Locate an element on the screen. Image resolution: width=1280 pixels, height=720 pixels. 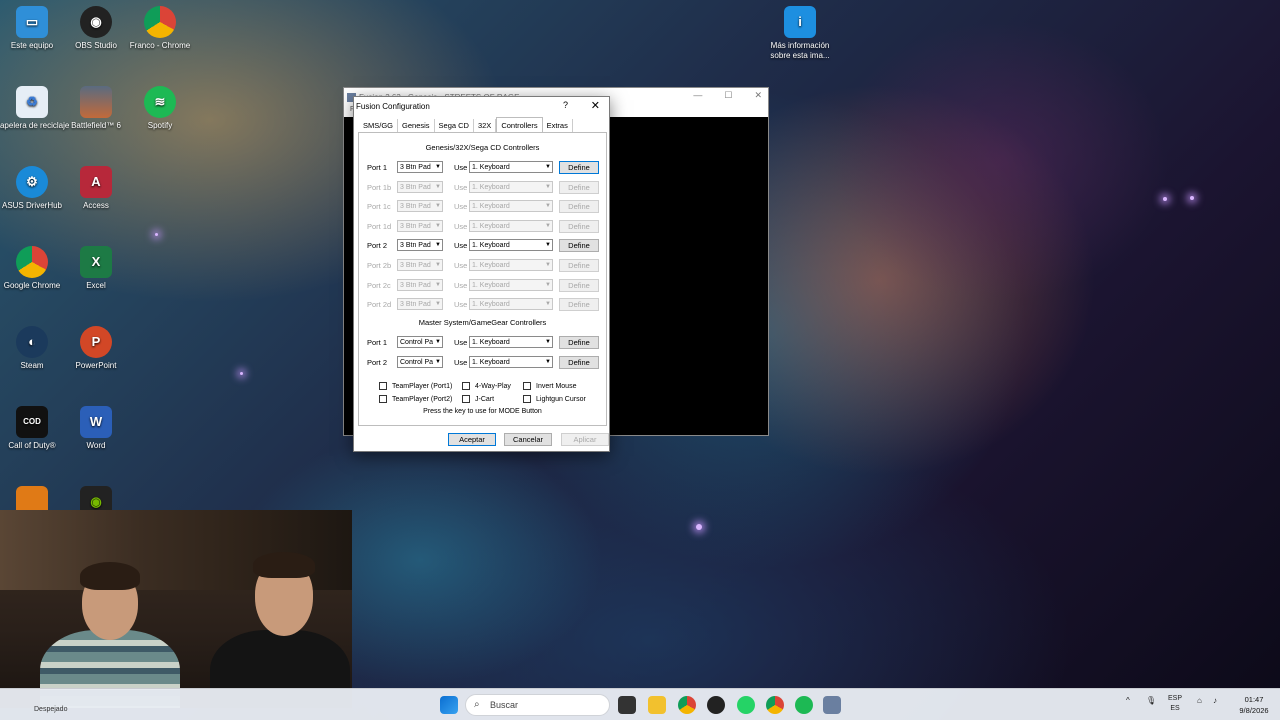
tab-genesis: Genesis is located at coordinates (416, 125).